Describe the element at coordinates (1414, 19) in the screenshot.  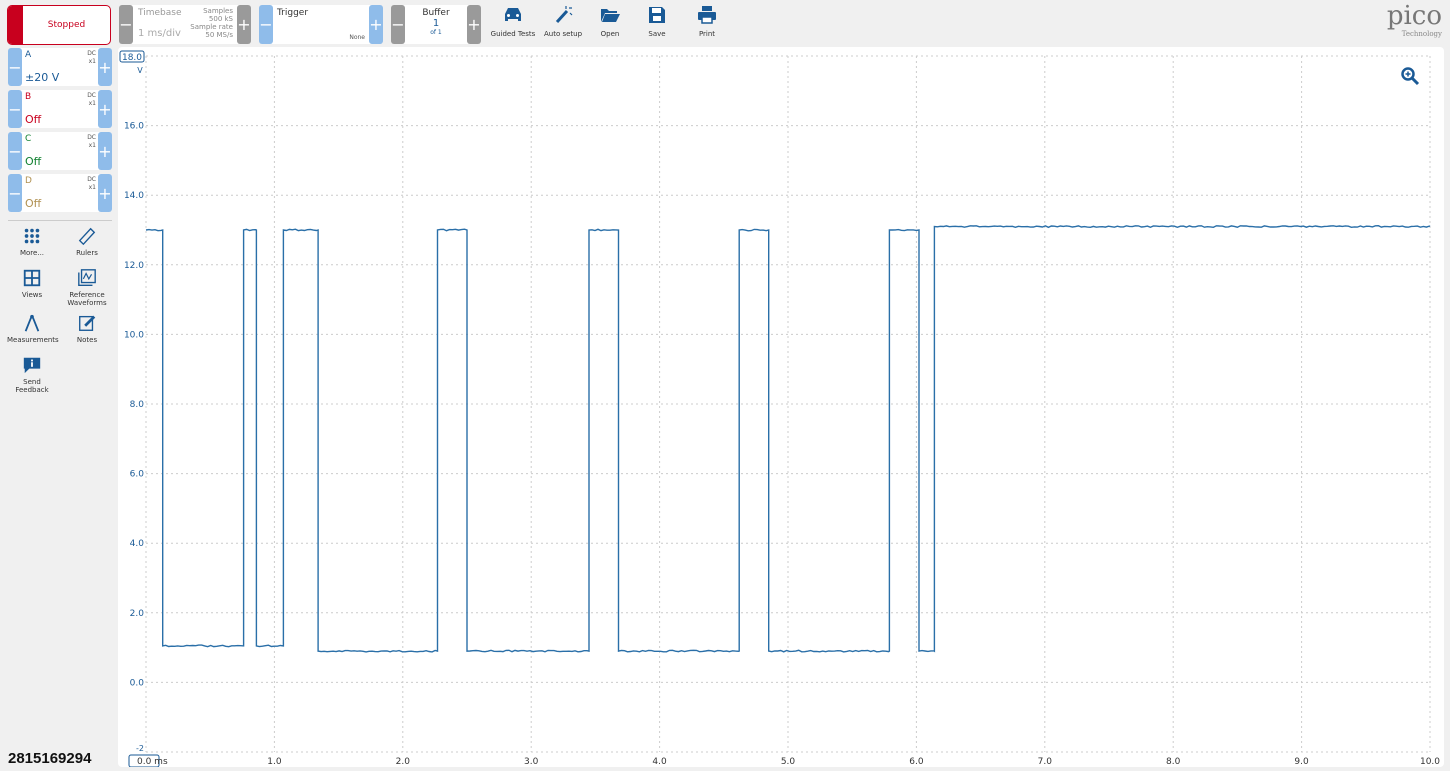
I see `pico-logo: pico Technology` at that location.